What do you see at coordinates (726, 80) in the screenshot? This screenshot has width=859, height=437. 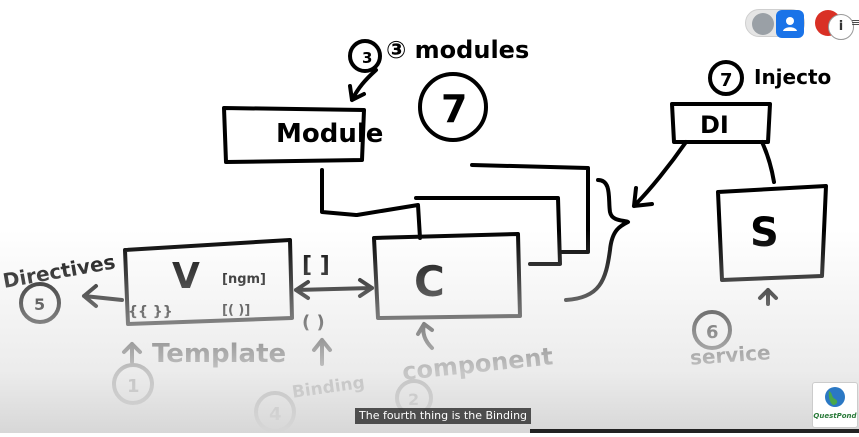 I see `injector-num: 7` at bounding box center [726, 80].